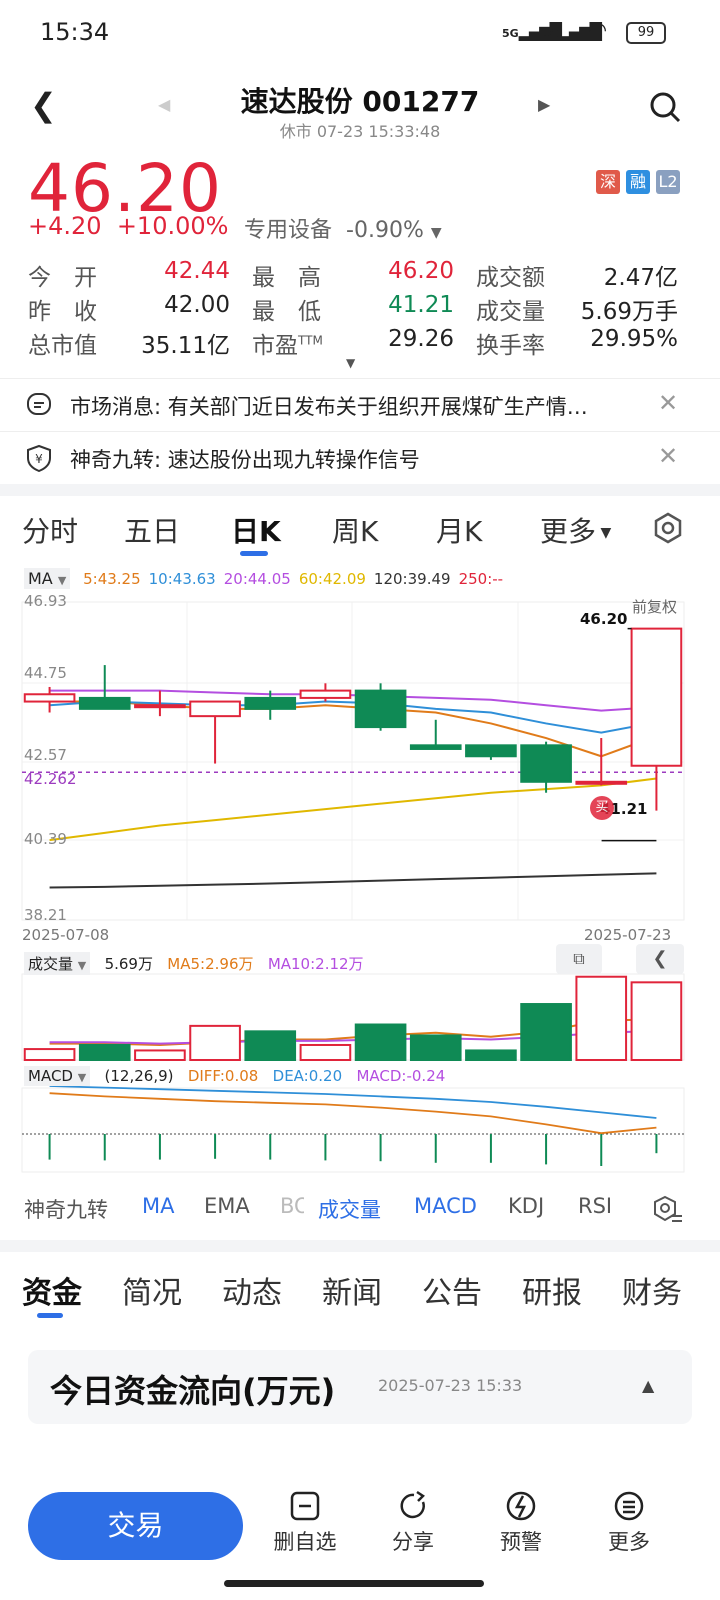 Image resolution: width=720 pixels, height=1600 pixels. Describe the element at coordinates (668, 528) in the screenshot. I see `chart-settings-icon` at that location.